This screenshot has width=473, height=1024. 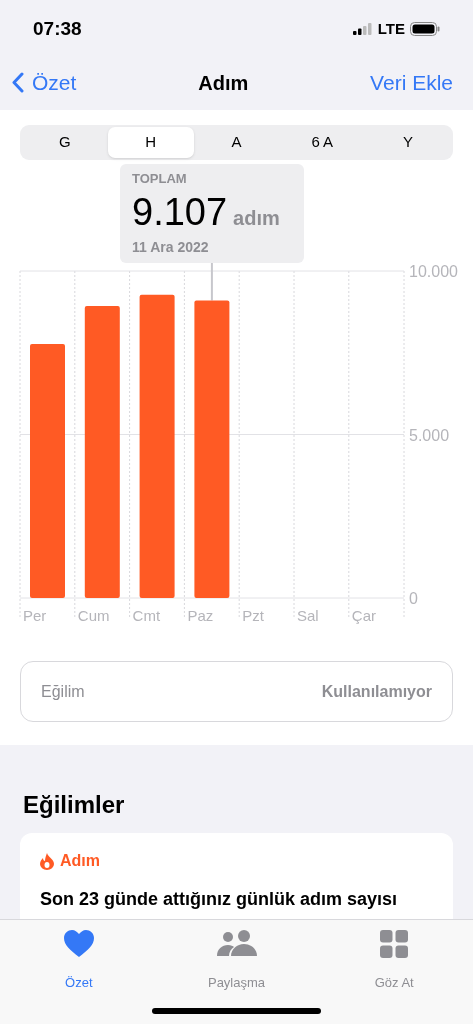 I want to click on axis-category-label: Pzt, so click(x=253, y=615).